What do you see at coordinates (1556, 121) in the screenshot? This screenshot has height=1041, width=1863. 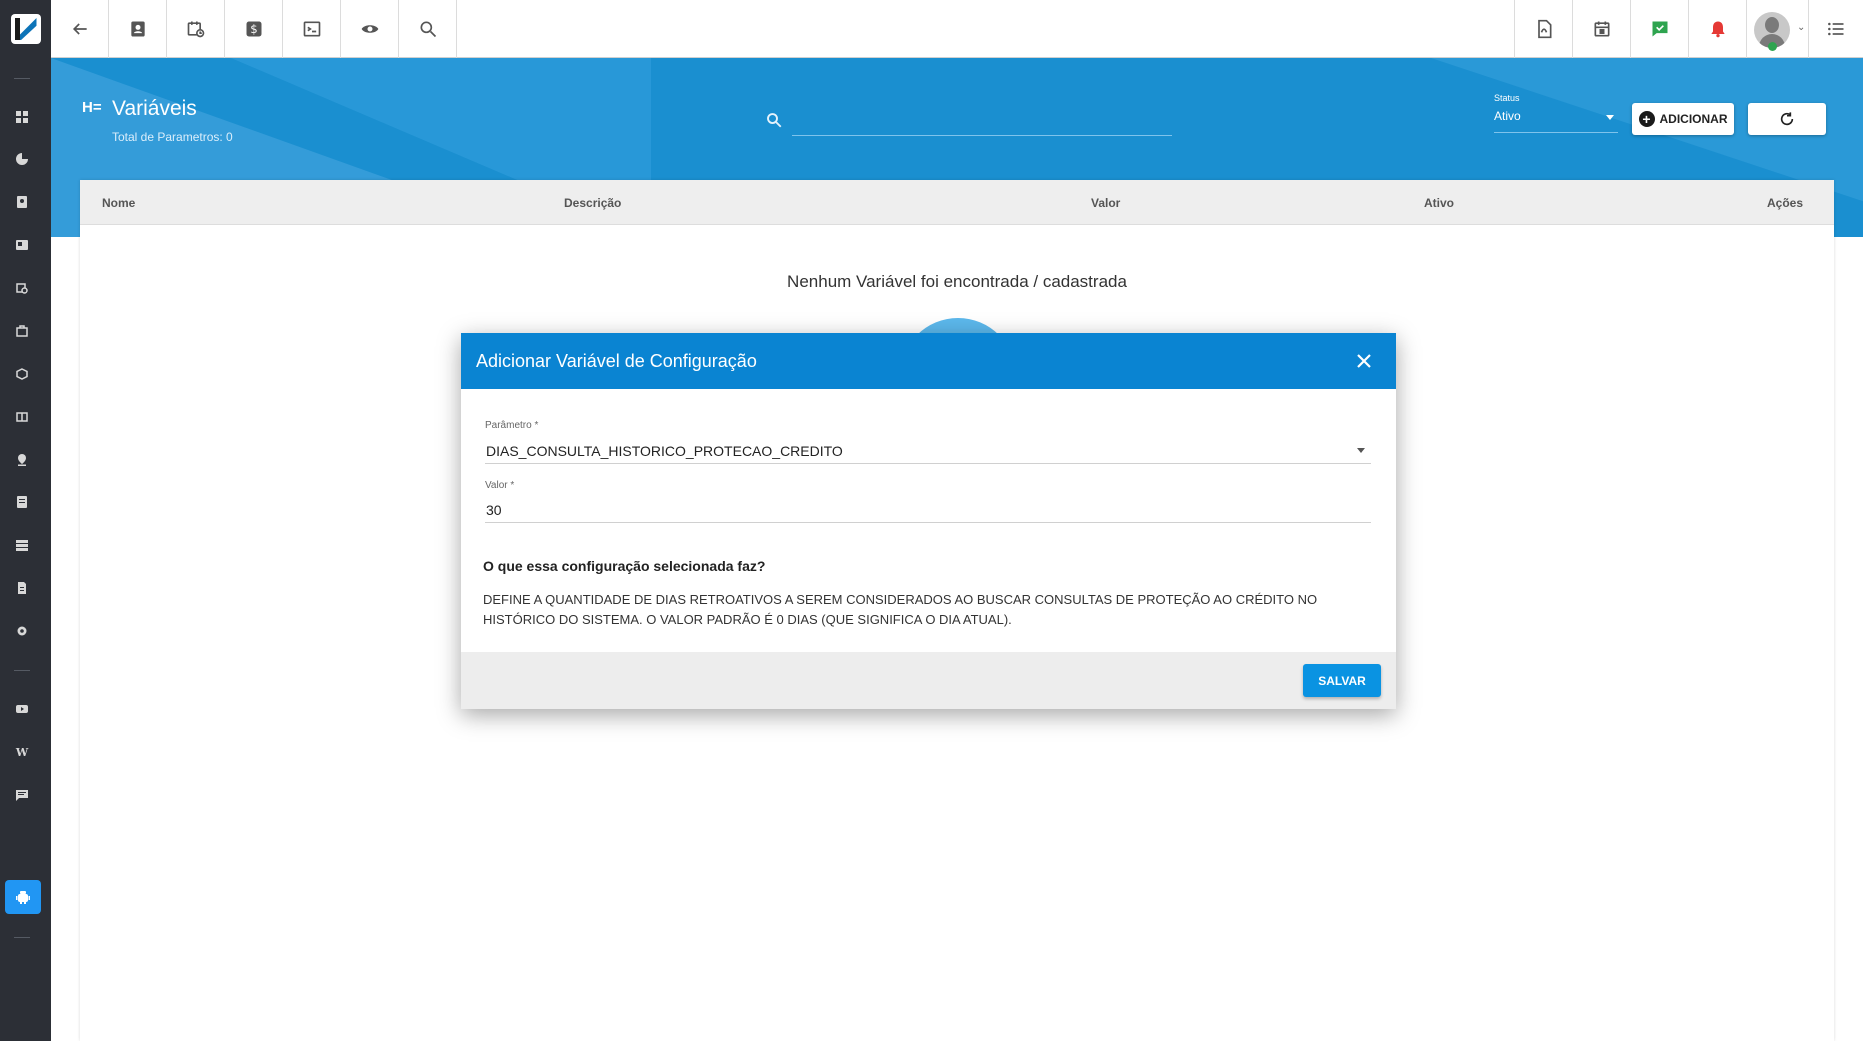 I see `status-select: Ativo` at bounding box center [1556, 121].